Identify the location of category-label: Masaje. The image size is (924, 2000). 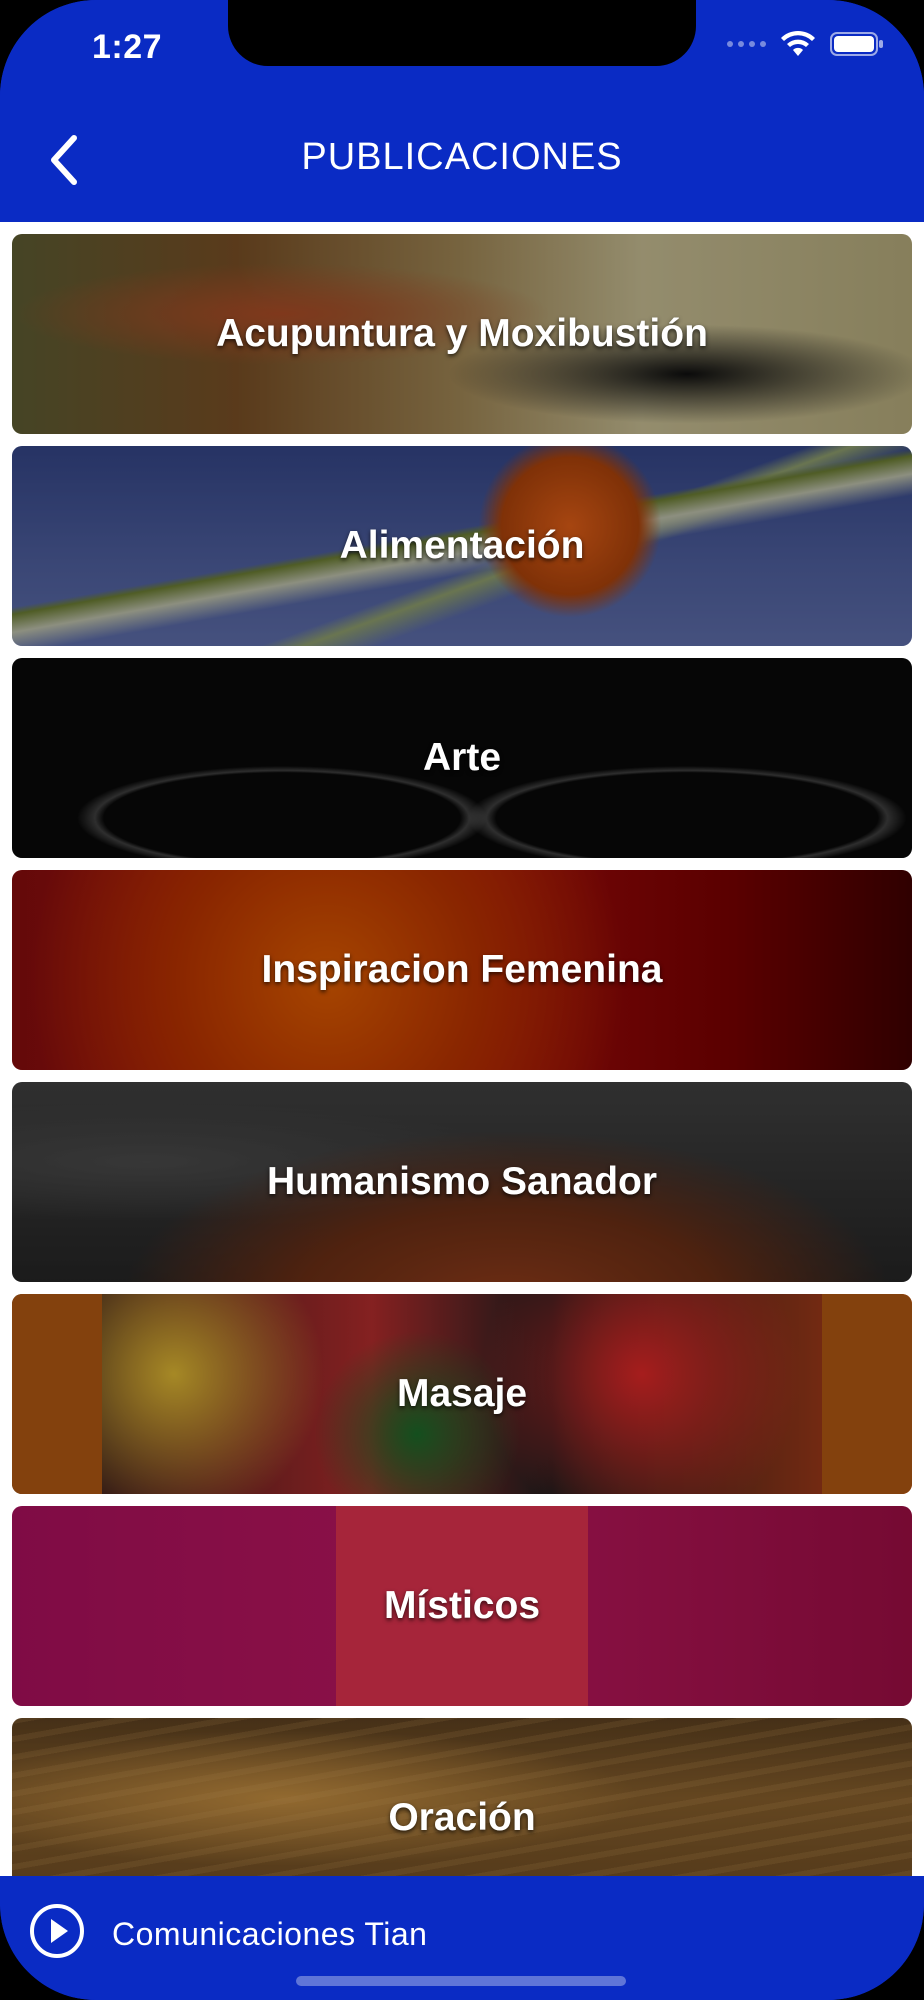
(462, 1393).